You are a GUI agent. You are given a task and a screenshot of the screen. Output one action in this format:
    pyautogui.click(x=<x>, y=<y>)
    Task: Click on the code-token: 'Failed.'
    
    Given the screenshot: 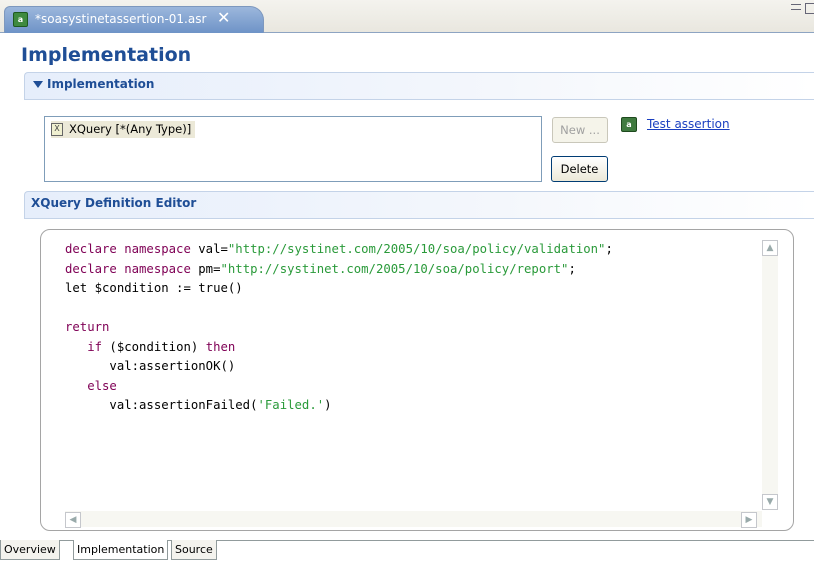 What is the action you would take?
    pyautogui.click(x=291, y=405)
    